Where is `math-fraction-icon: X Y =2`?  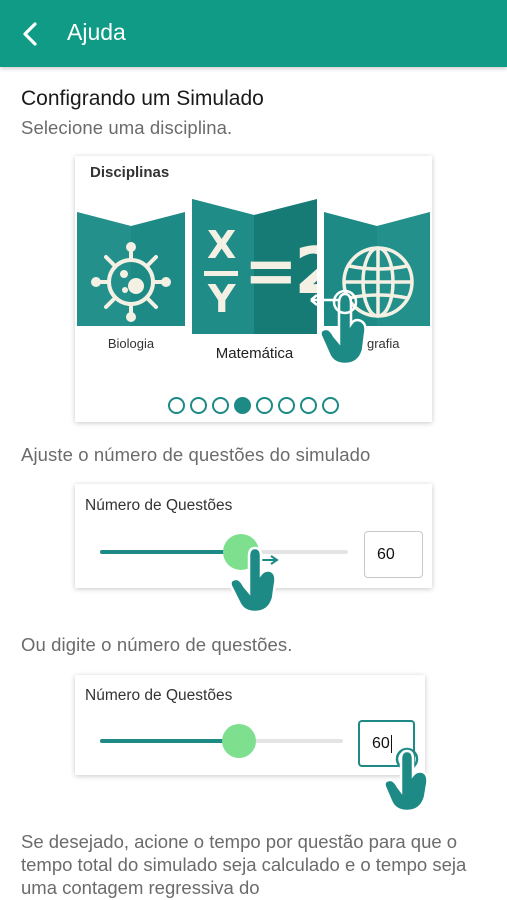 math-fraction-icon: X Y =2 is located at coordinates (259, 276).